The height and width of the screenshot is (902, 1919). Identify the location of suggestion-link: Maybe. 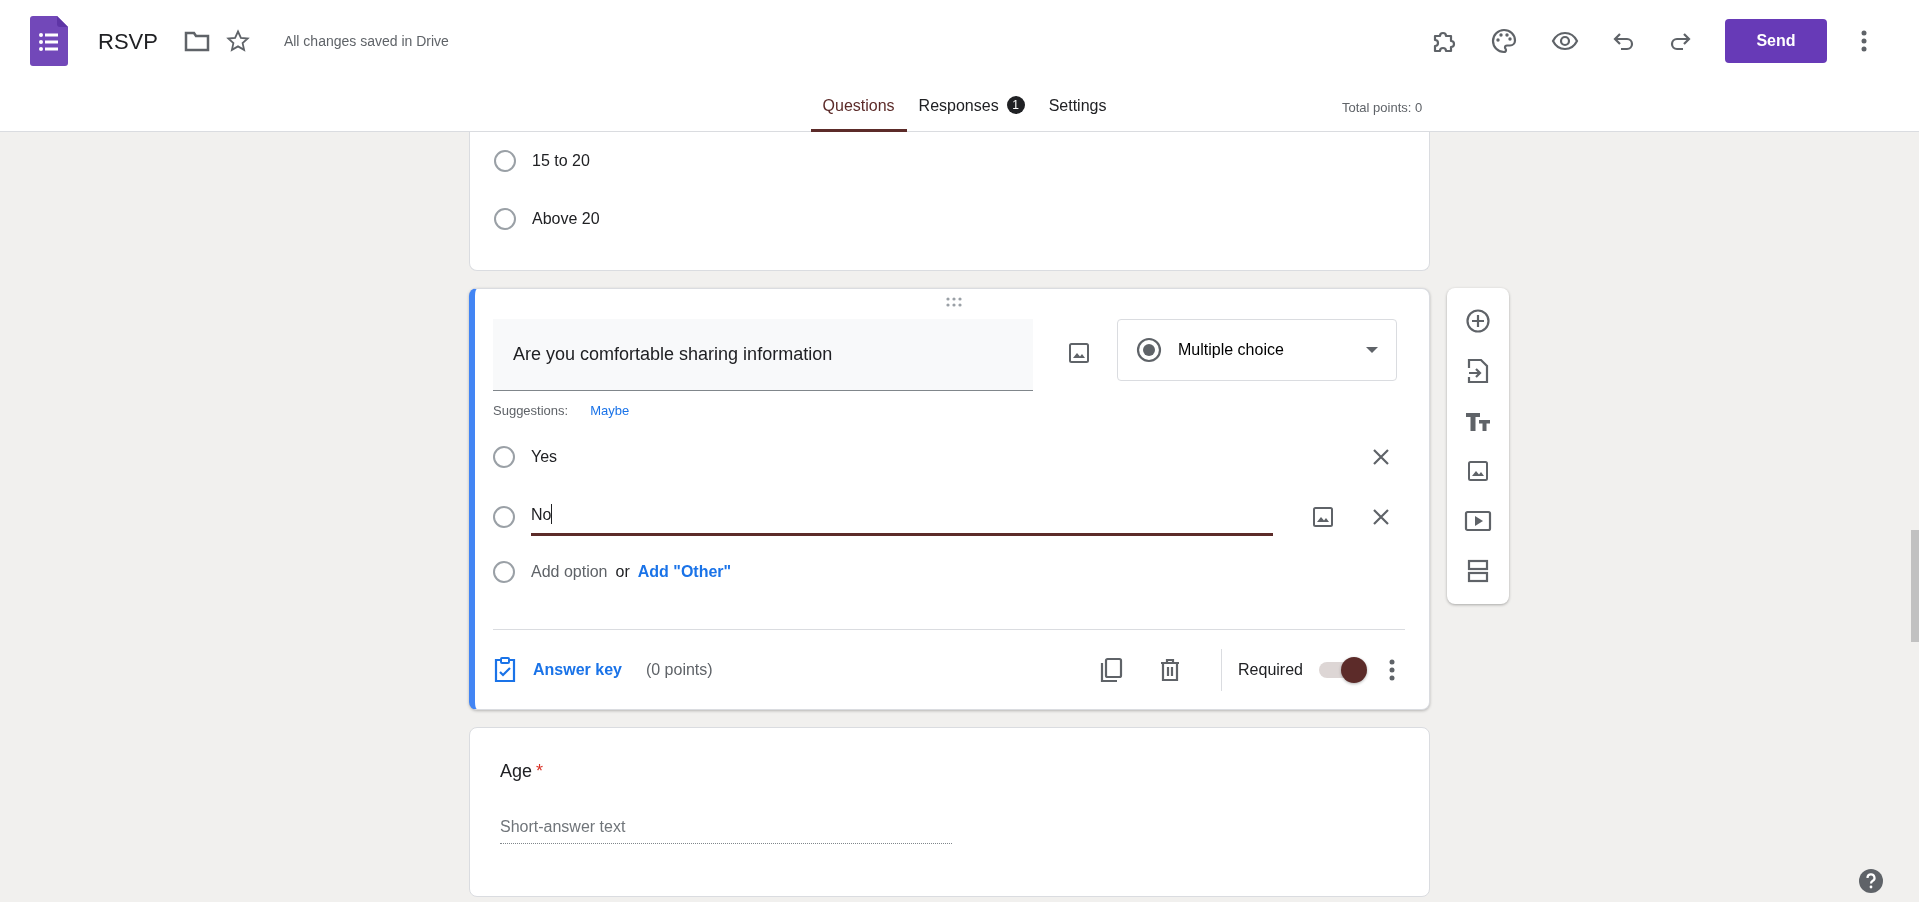
(610, 411).